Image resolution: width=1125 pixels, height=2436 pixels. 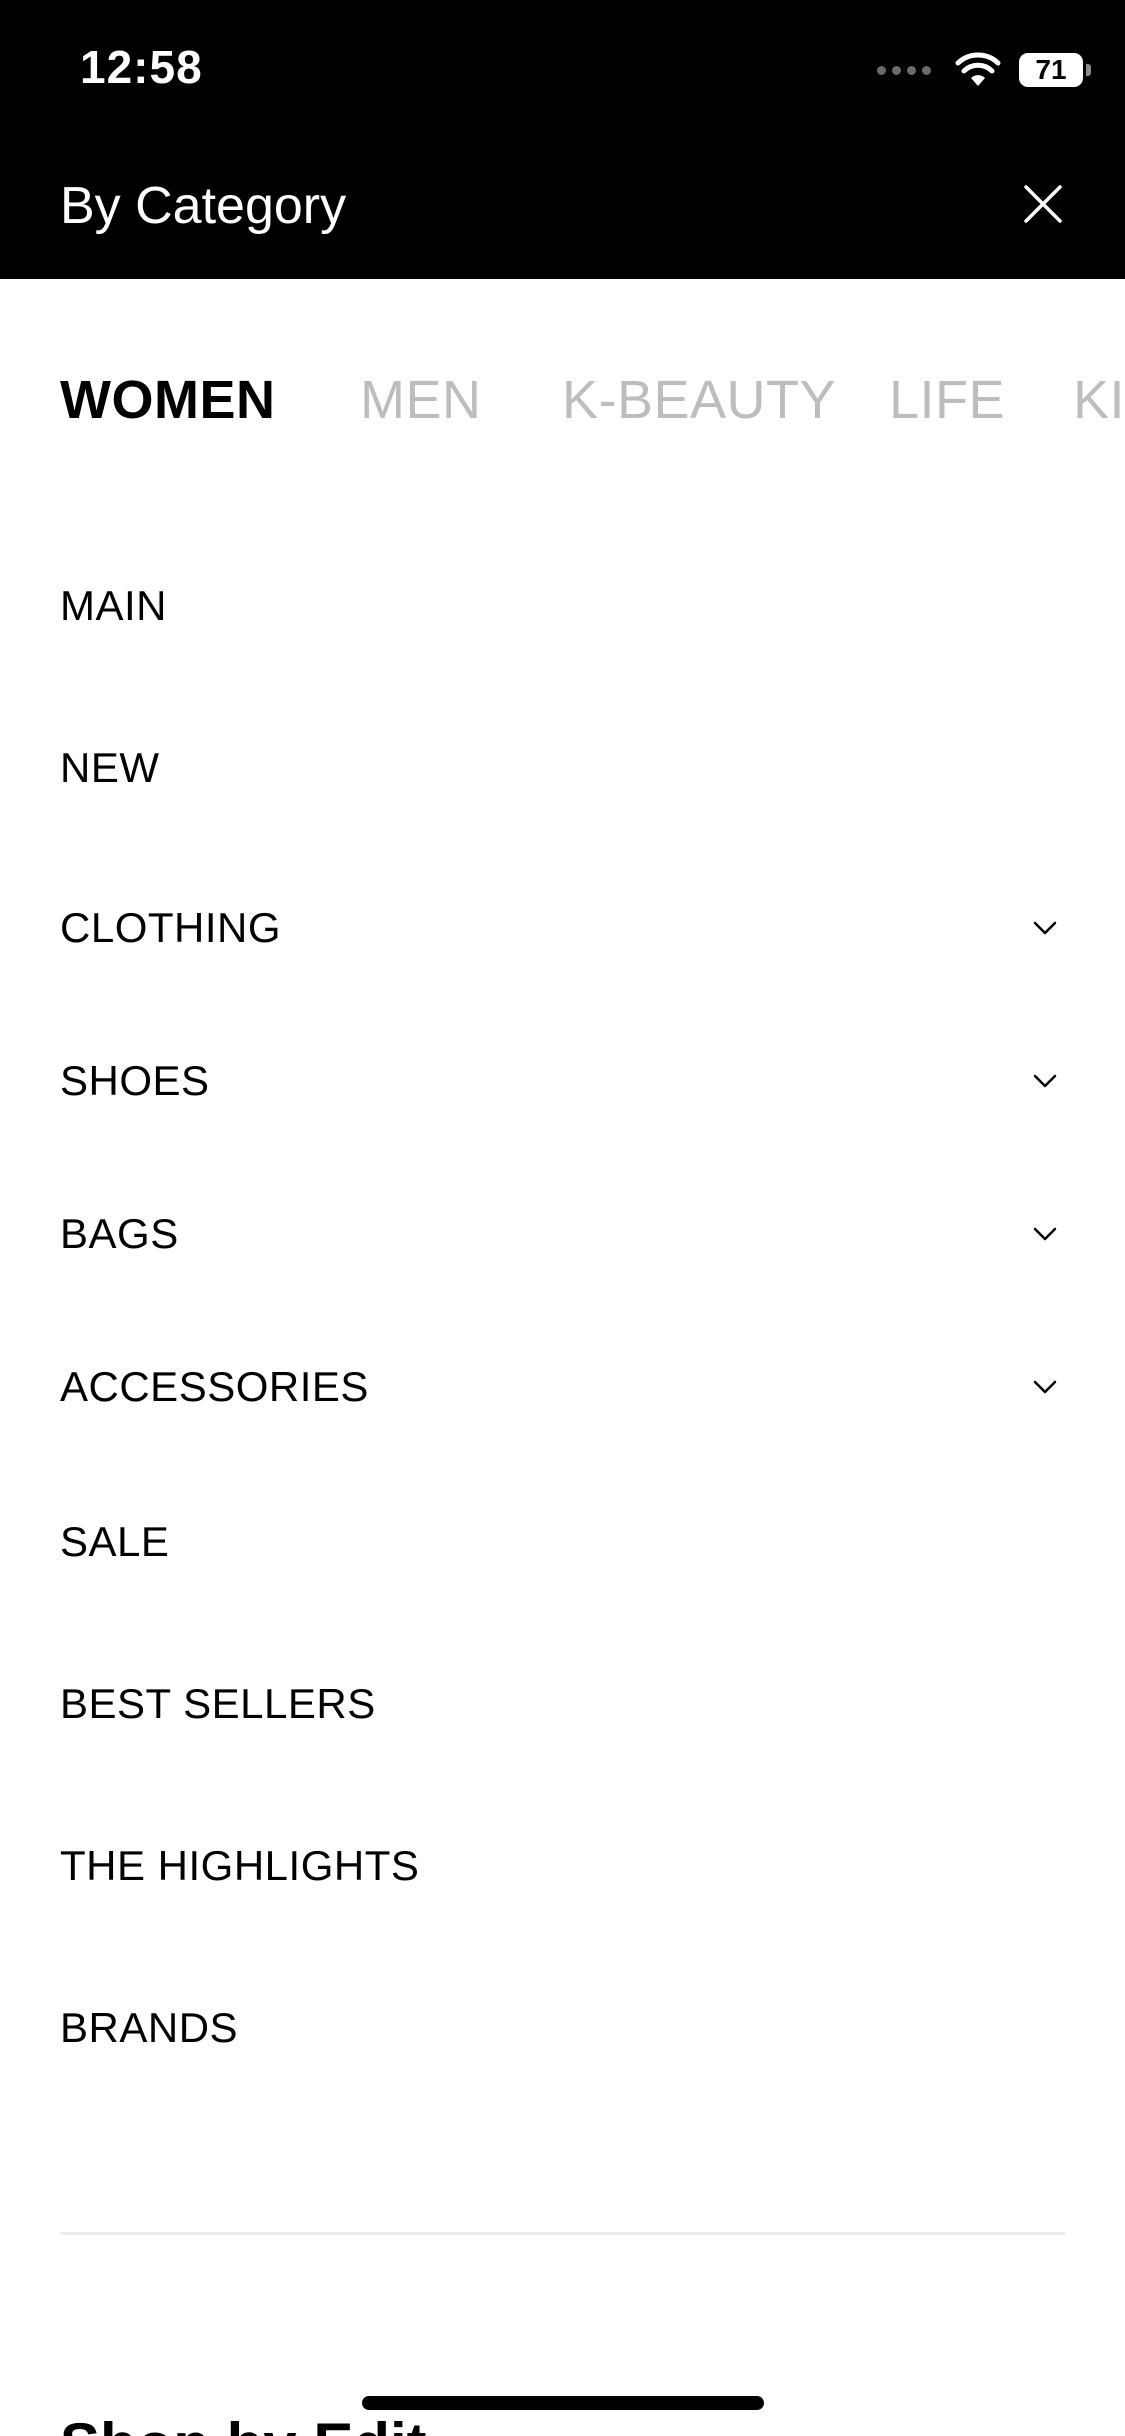 What do you see at coordinates (904, 70) in the screenshot?
I see `signal-icon` at bounding box center [904, 70].